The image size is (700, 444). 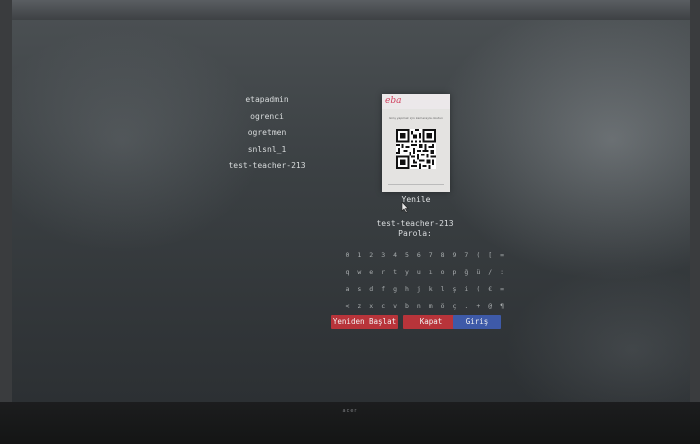 What do you see at coordinates (383, 306) in the screenshot?
I see `keyboard-key: c` at bounding box center [383, 306].